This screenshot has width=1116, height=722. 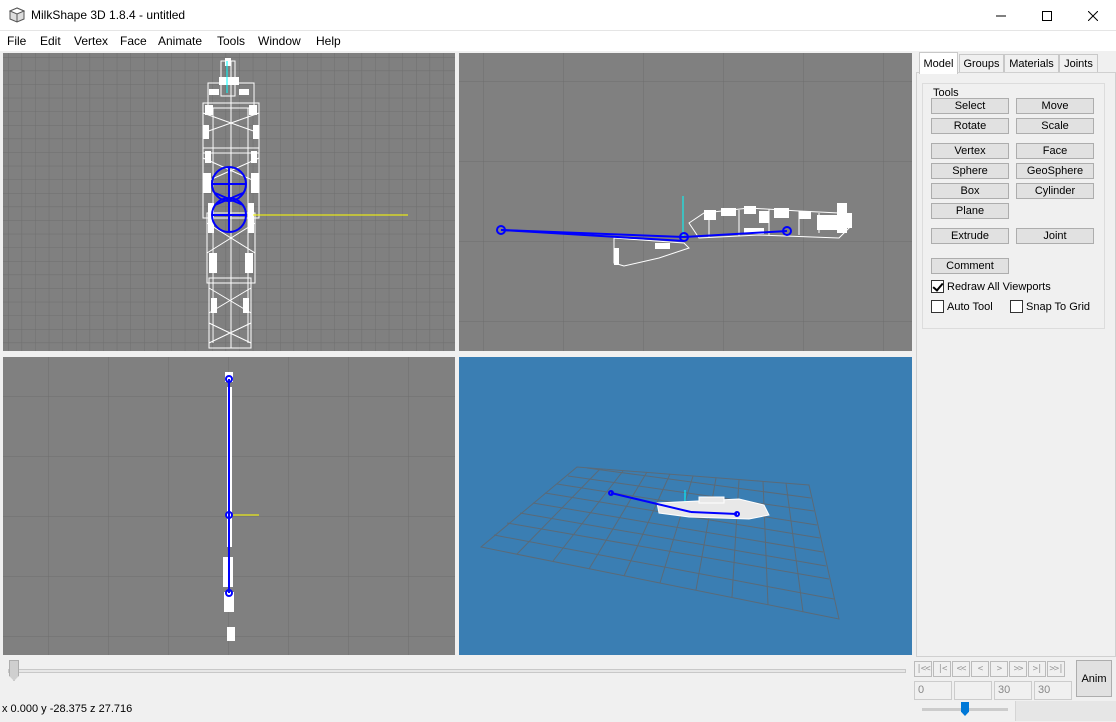 I want to click on comment-button: Comment, so click(x=970, y=266).